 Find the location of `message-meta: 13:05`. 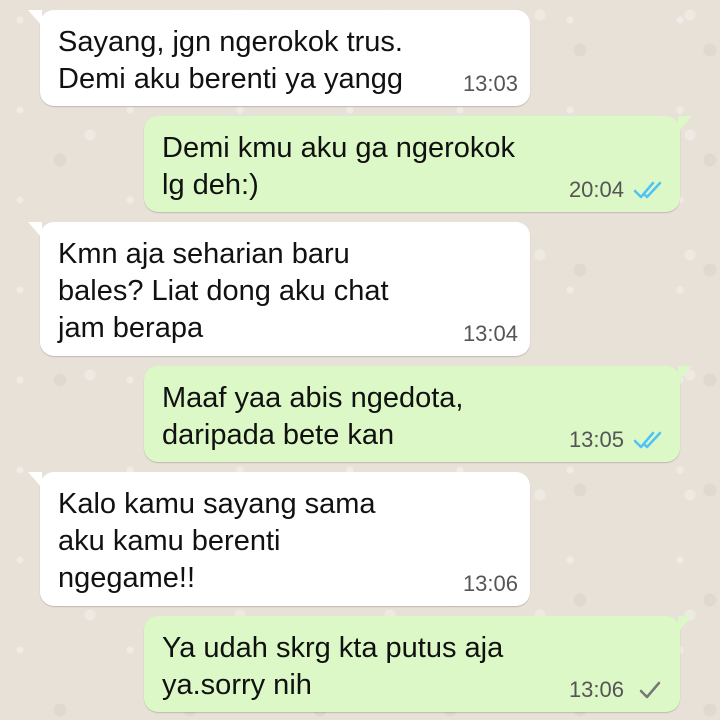

message-meta: 13:05 is located at coordinates (618, 440).